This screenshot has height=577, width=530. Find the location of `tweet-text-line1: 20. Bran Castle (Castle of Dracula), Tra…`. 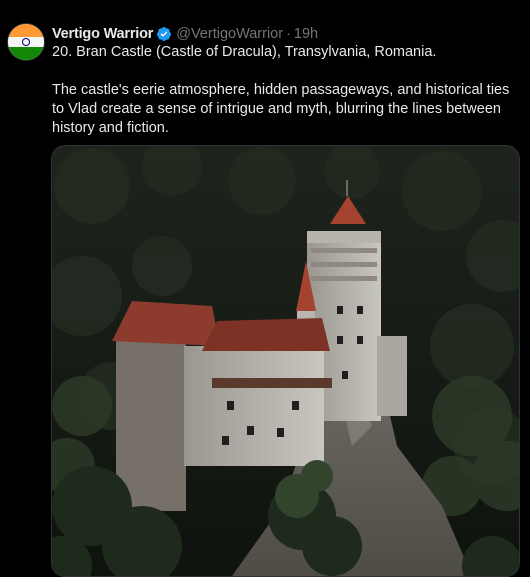

tweet-text-line1: 20. Bran Castle (Castle of Dracula), Tra… is located at coordinates (244, 52).